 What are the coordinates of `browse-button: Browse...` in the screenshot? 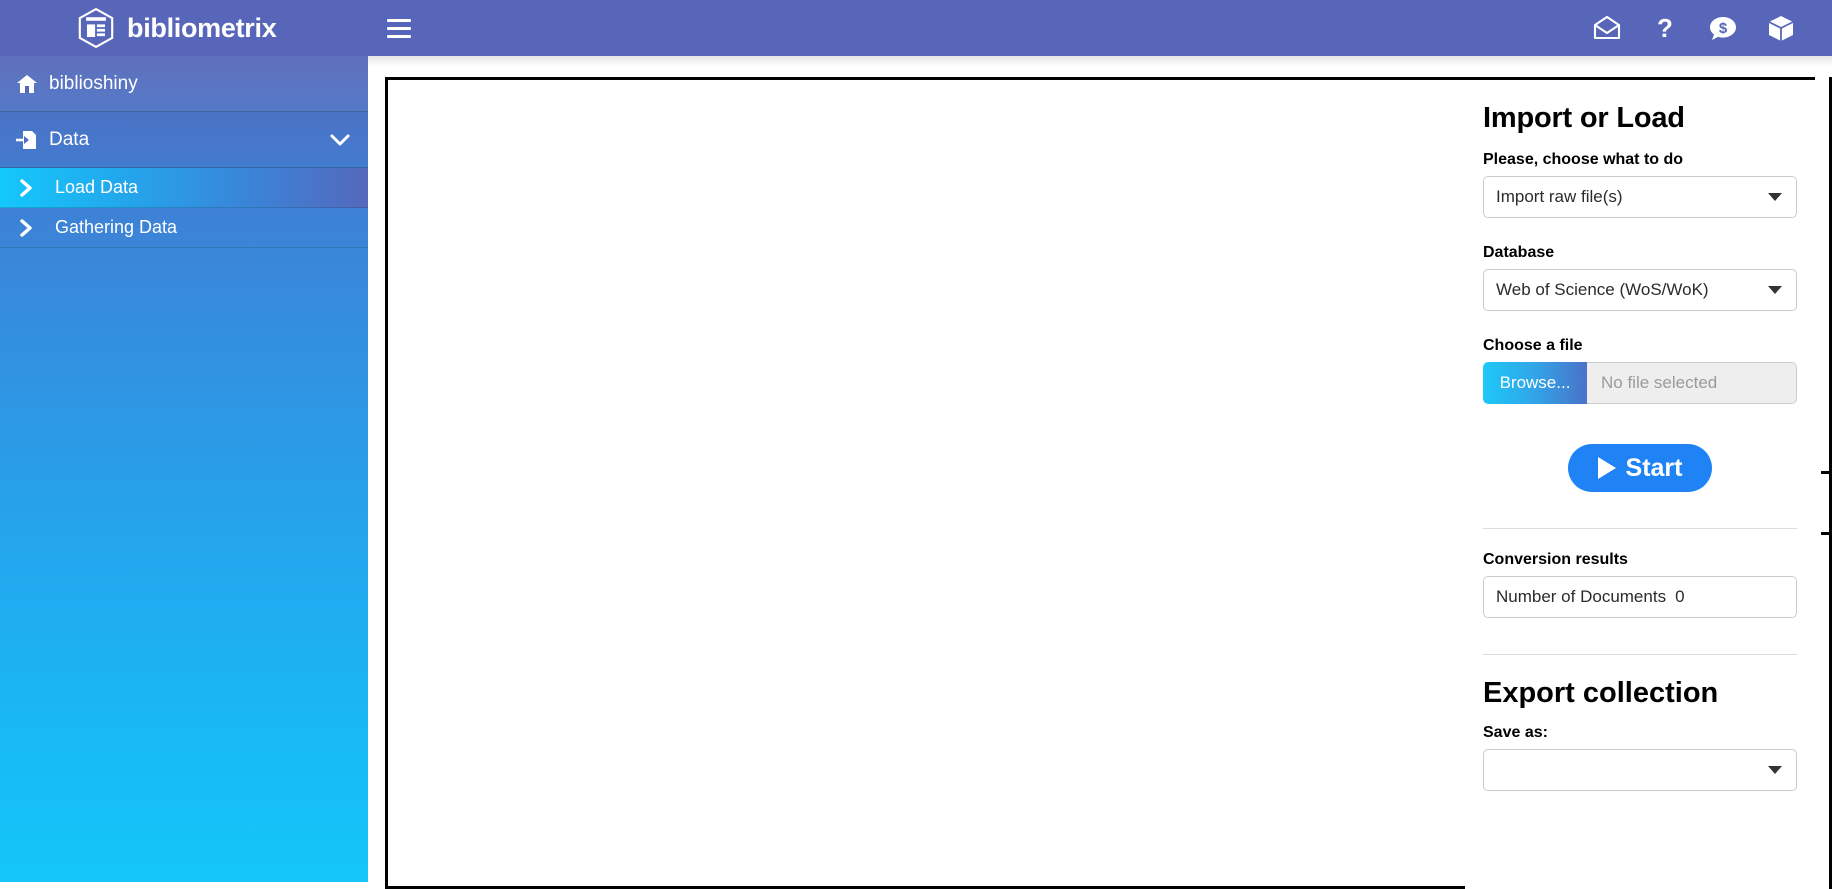 It's located at (1535, 383).